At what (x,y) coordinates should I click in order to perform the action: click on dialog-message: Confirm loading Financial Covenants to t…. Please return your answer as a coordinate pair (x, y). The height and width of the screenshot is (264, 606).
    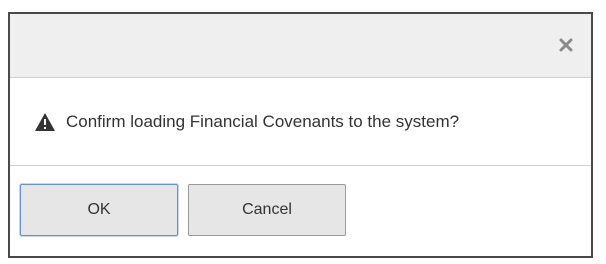
    Looking at the image, I should click on (263, 121).